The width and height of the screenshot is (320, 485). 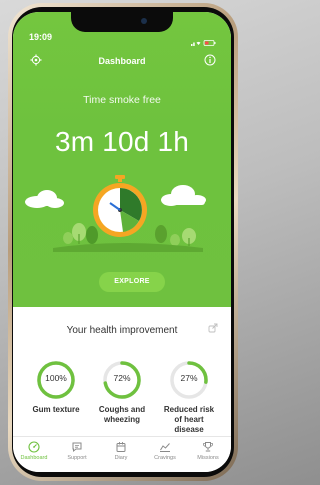 I want to click on trees-right-icon, so click(x=175, y=235).